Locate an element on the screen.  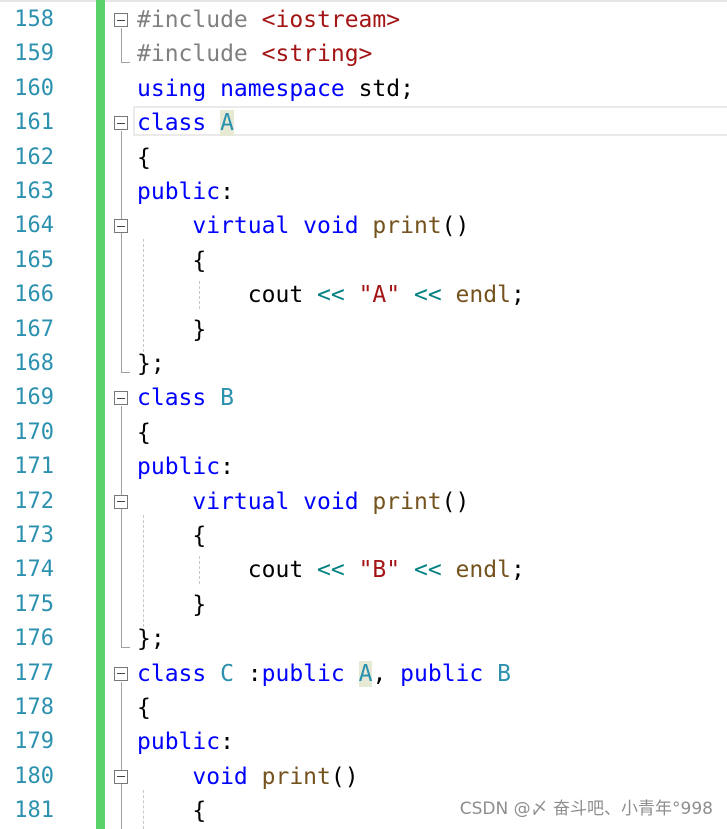
line-number: 171 is located at coordinates (34, 467).